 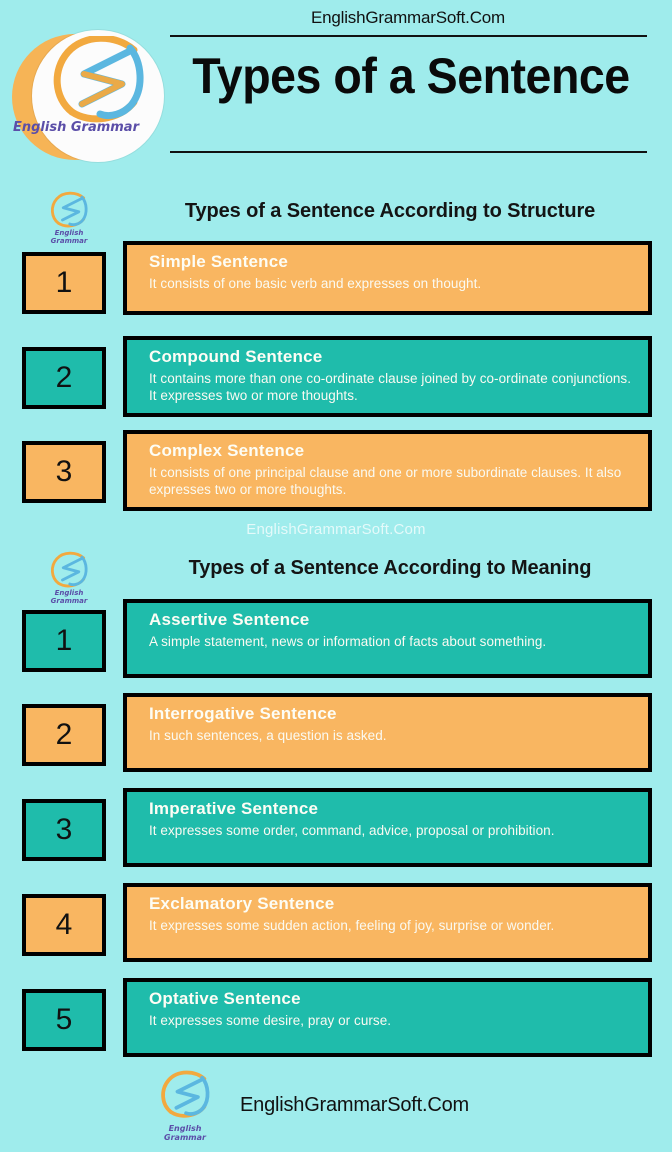 I want to click on watermark: EnglishGrammarSoft.Com, so click(x=336, y=529).